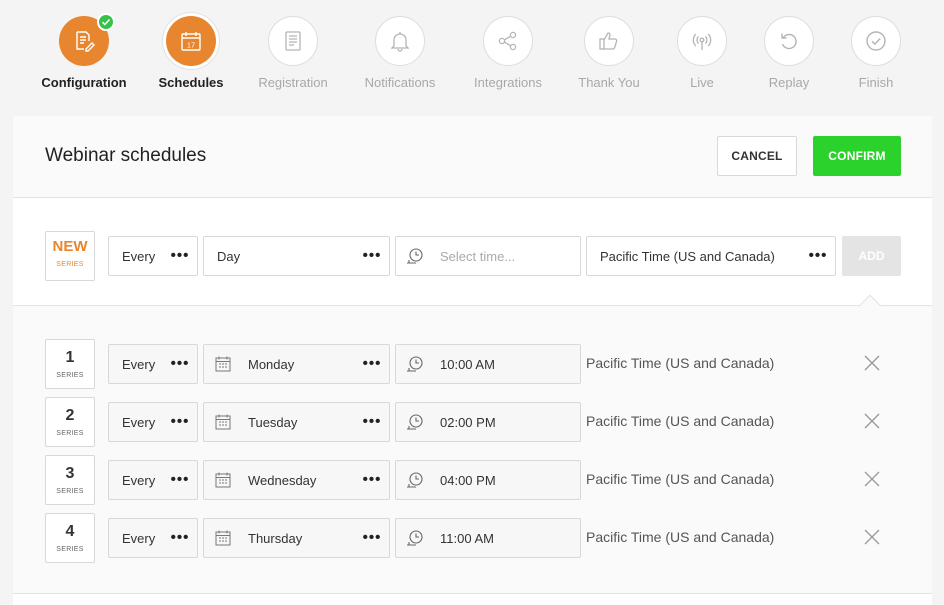 The width and height of the screenshot is (944, 605). I want to click on thumbs-up-icon, so click(608, 41).